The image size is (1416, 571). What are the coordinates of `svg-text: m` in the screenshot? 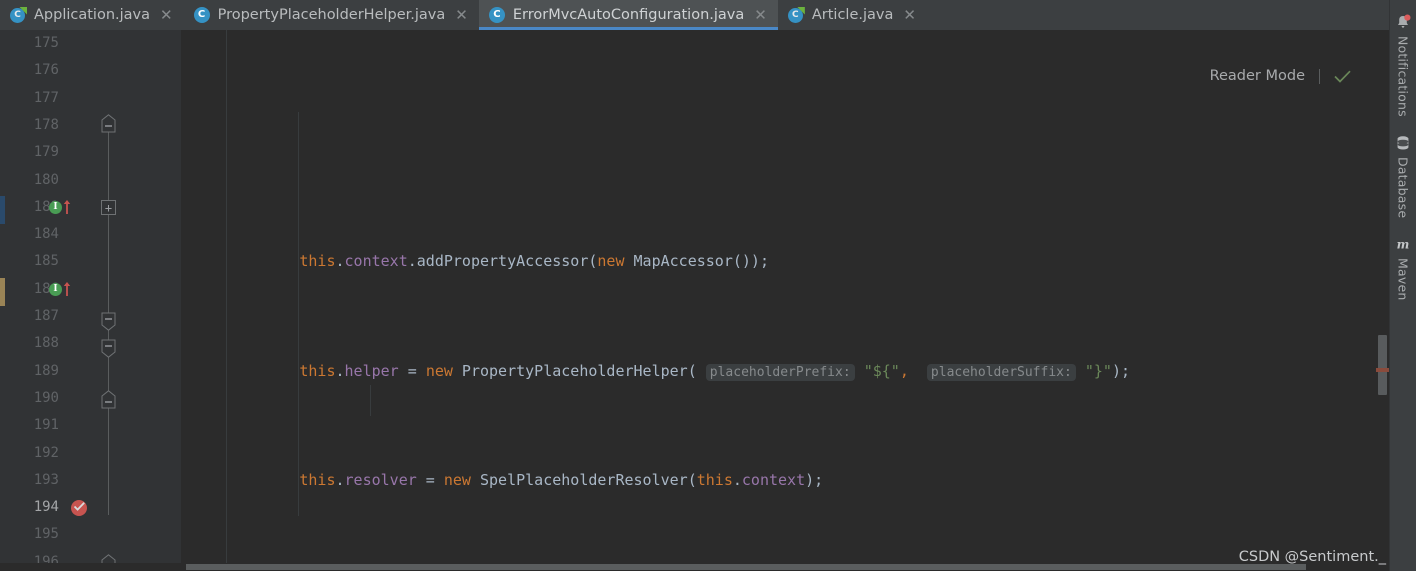 It's located at (1403, 245).